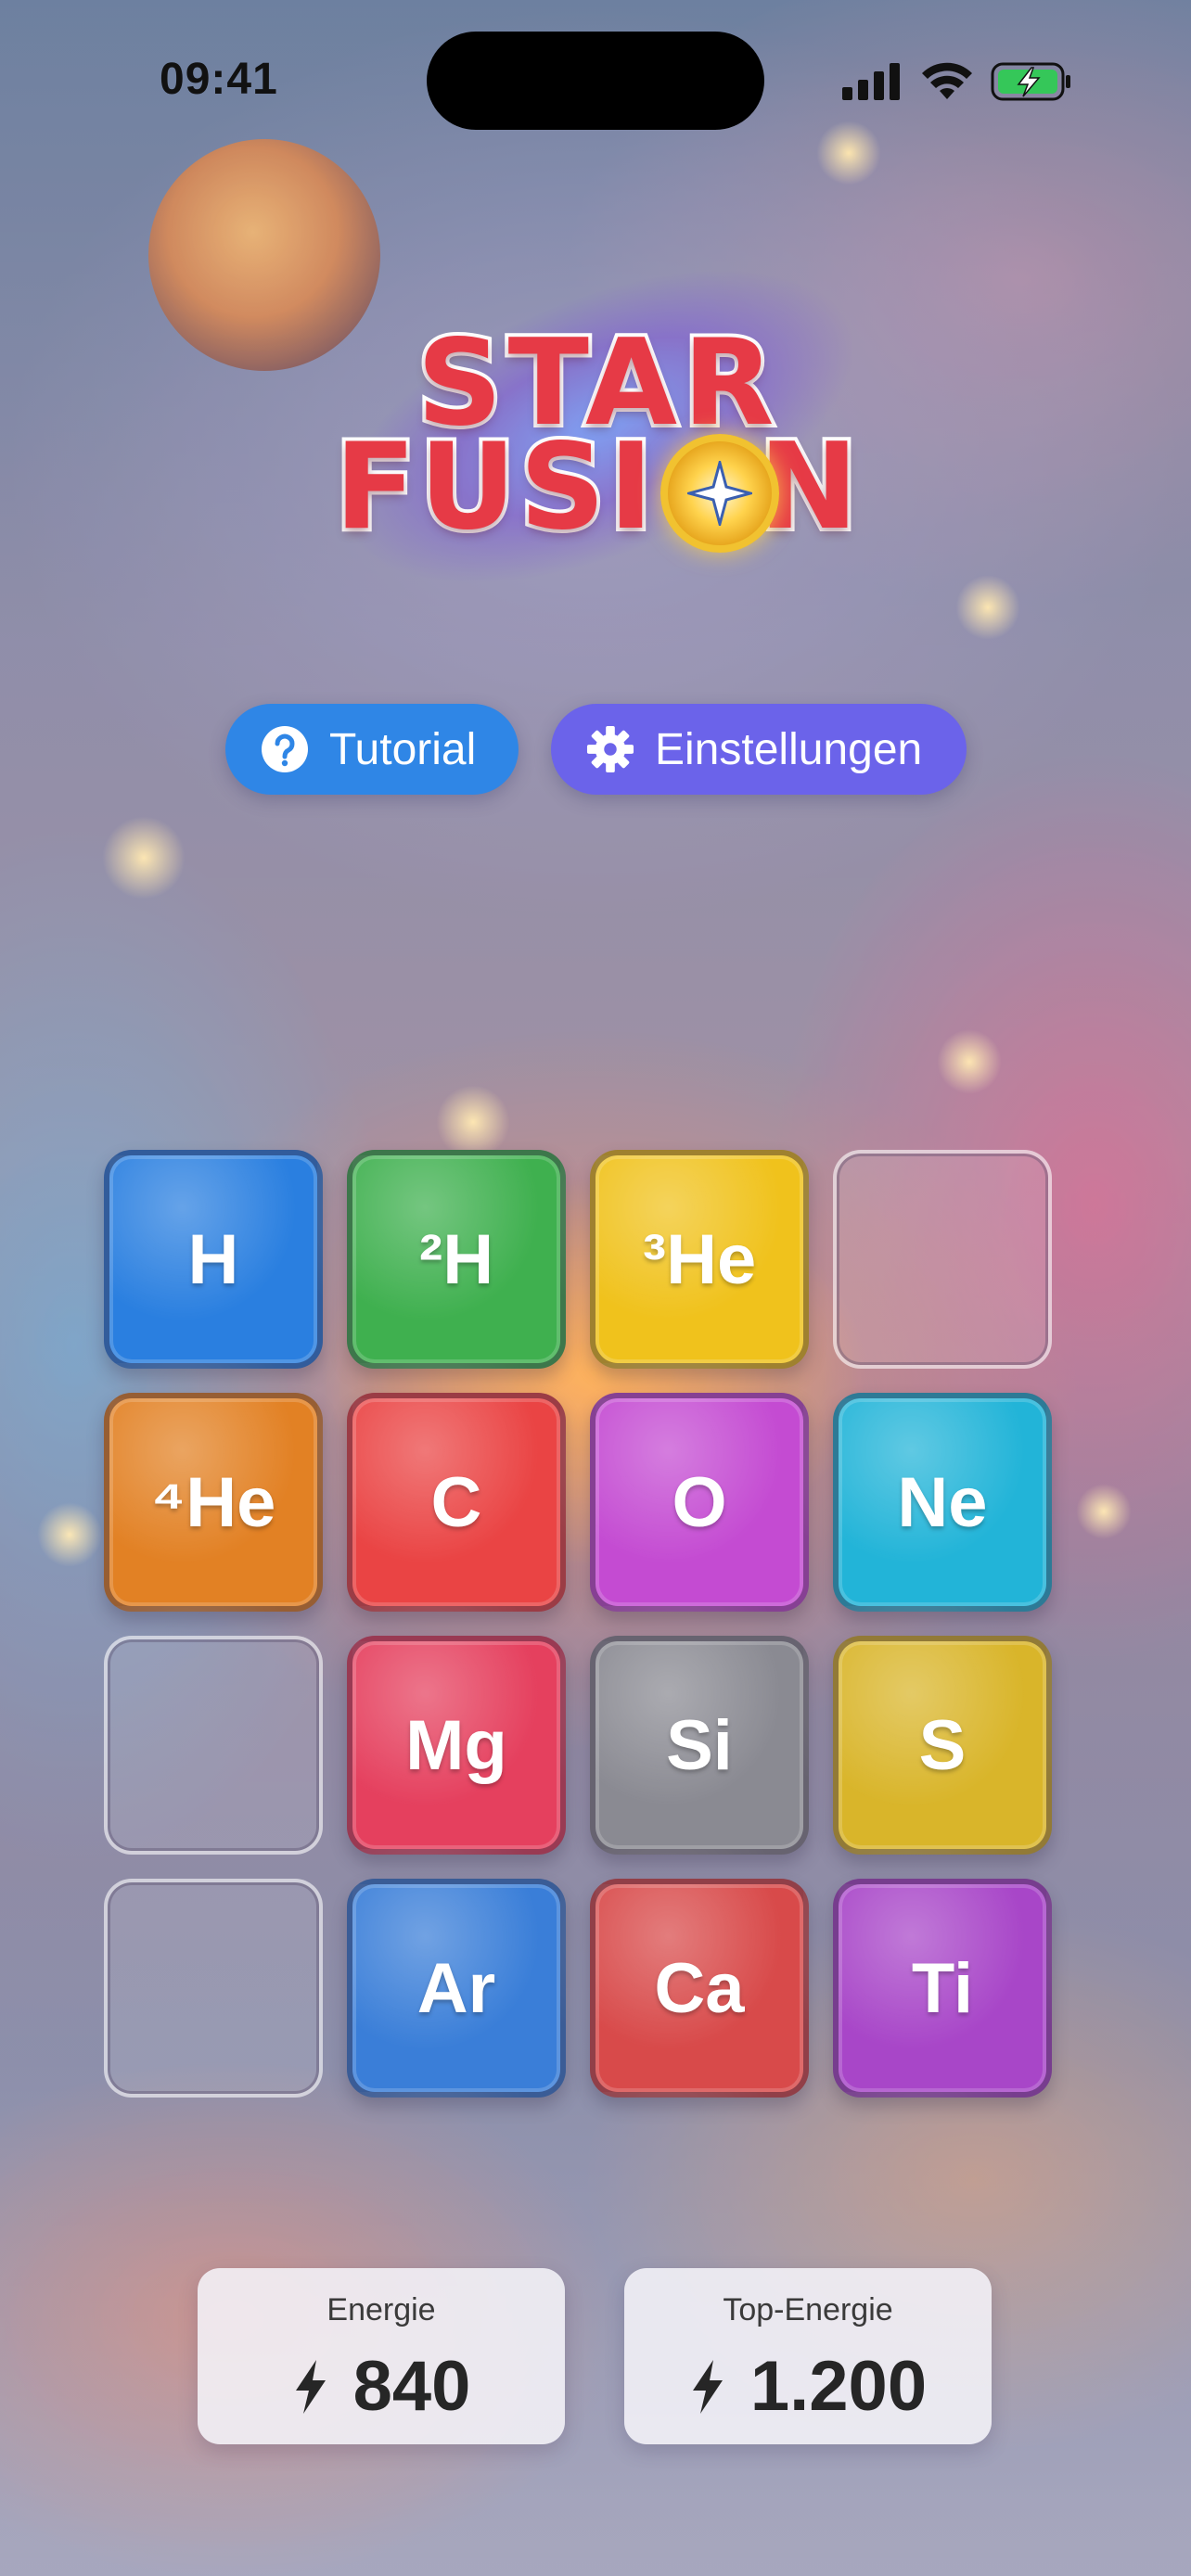 This screenshot has height=2576, width=1191. Describe the element at coordinates (610, 749) in the screenshot. I see `gear-icon` at that location.